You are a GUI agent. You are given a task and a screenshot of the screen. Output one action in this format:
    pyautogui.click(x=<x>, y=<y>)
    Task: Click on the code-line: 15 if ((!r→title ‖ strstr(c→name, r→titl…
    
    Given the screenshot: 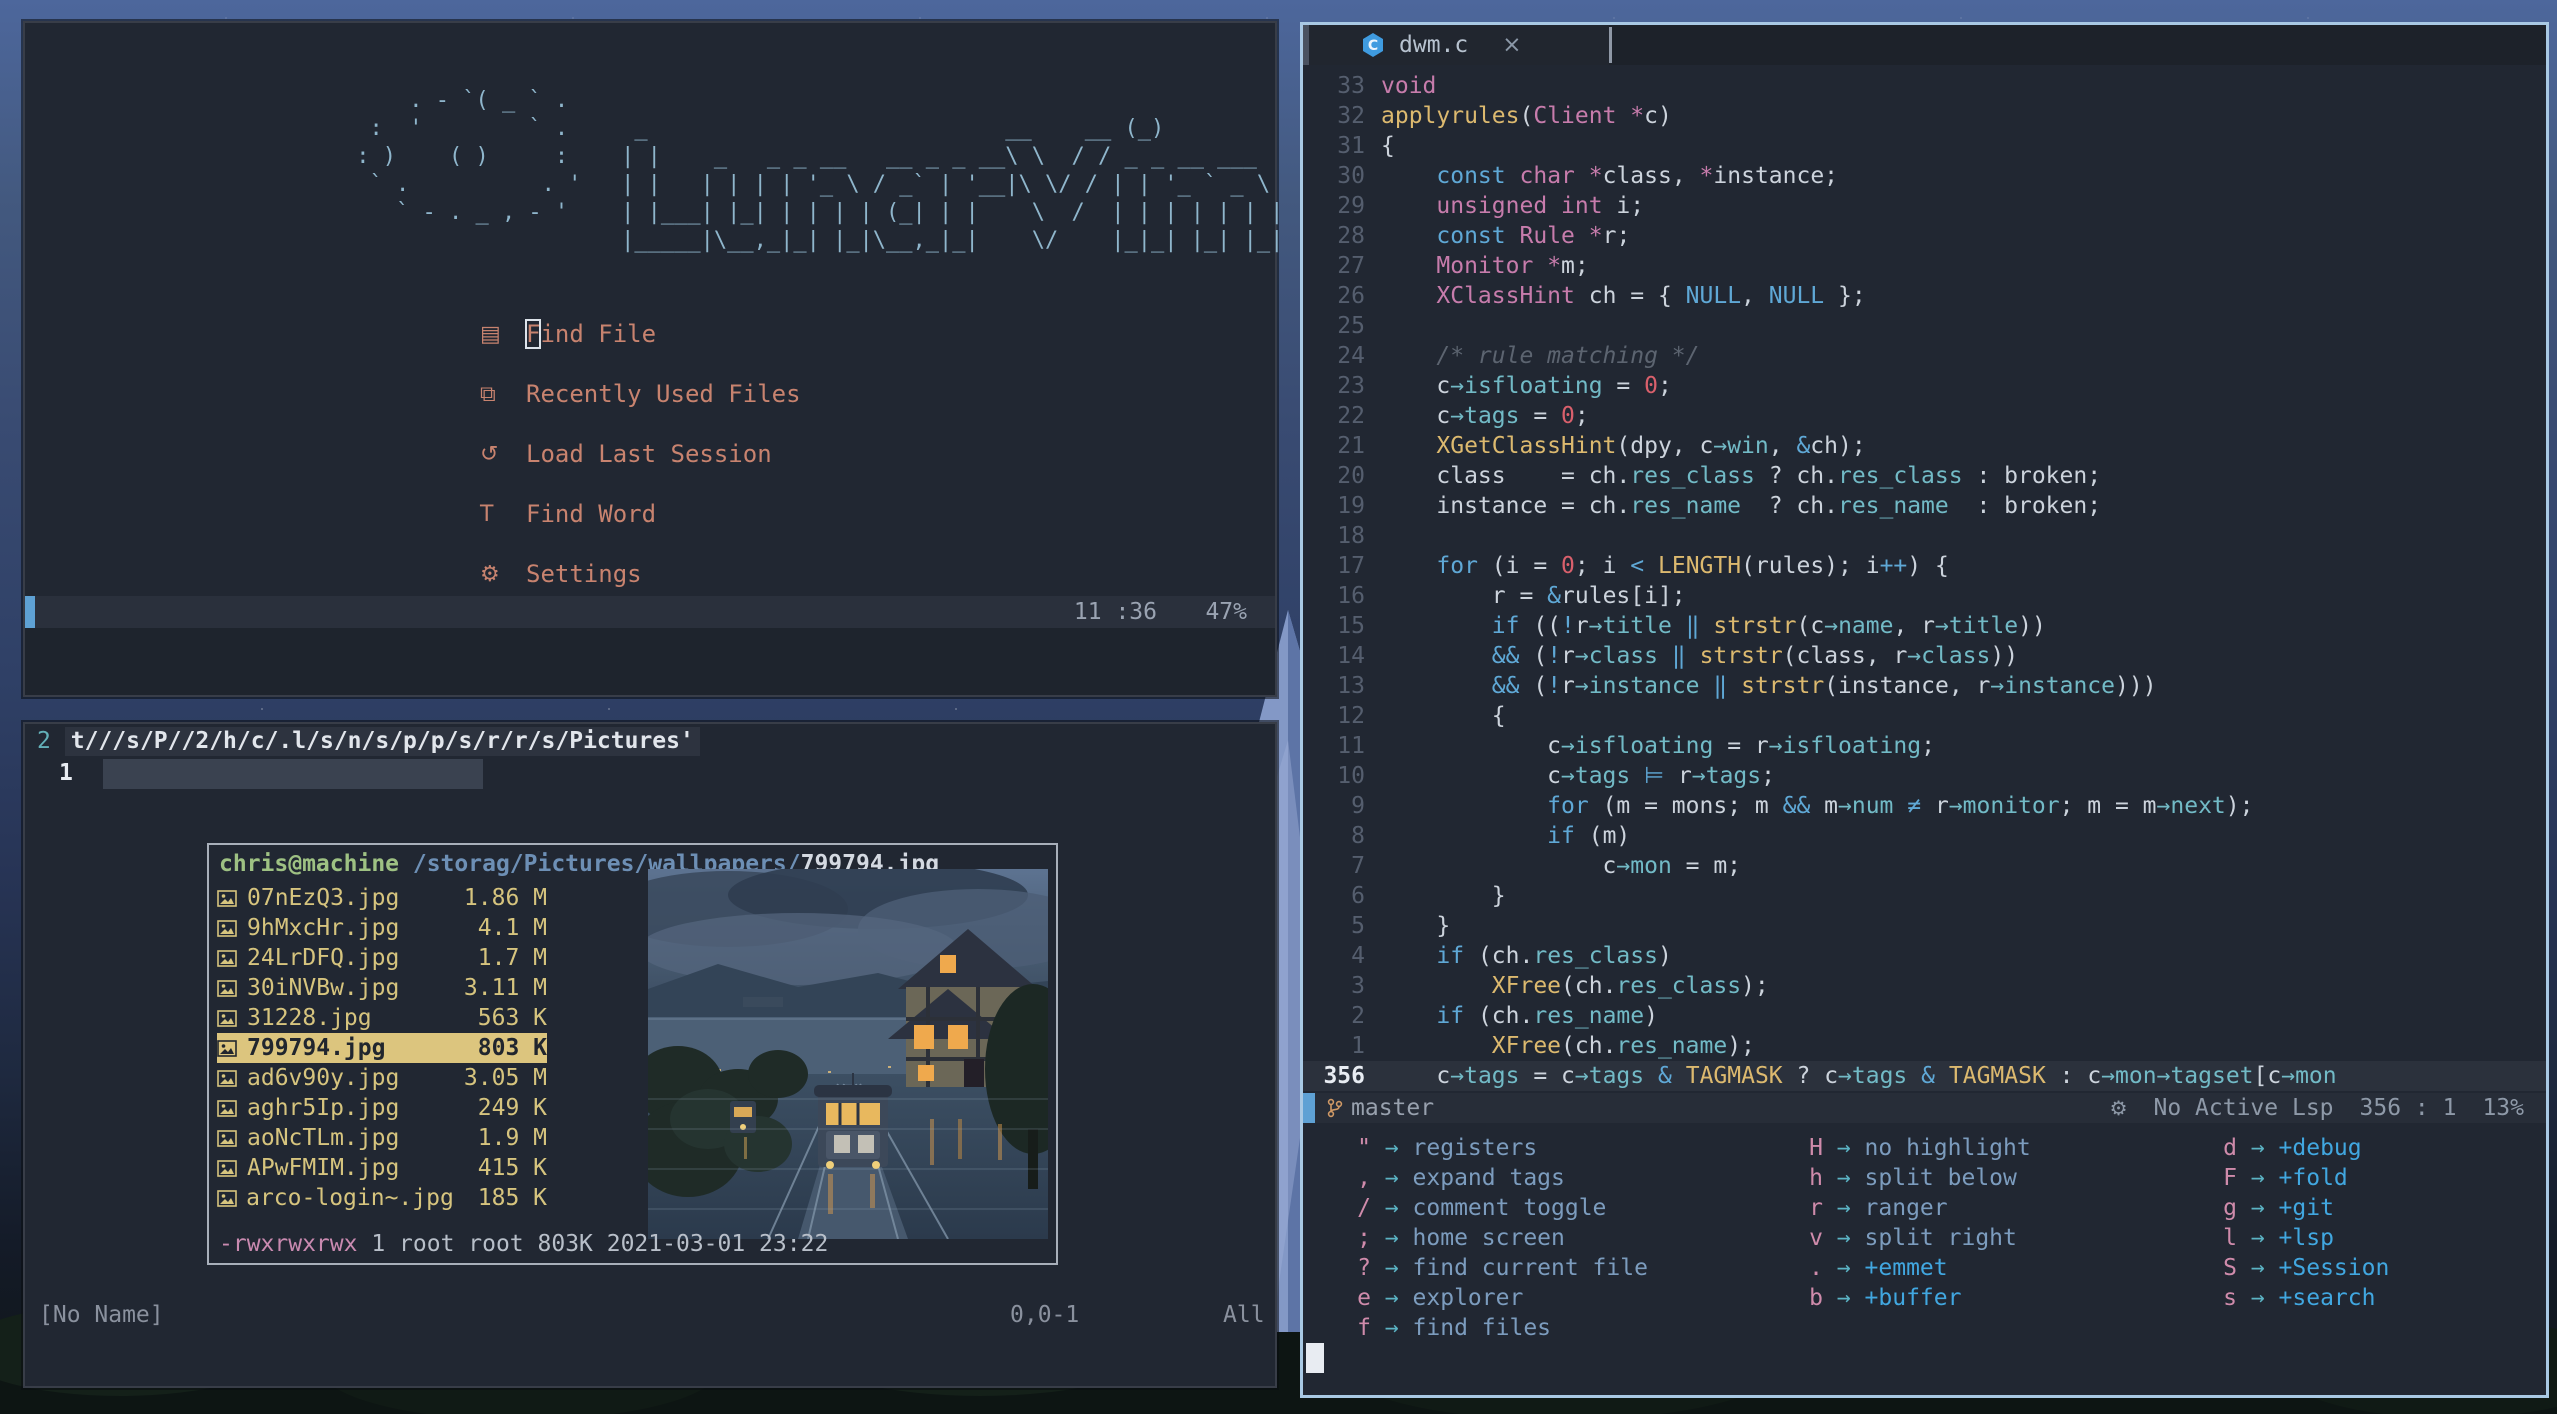 What is the action you would take?
    pyautogui.click(x=1924, y=626)
    